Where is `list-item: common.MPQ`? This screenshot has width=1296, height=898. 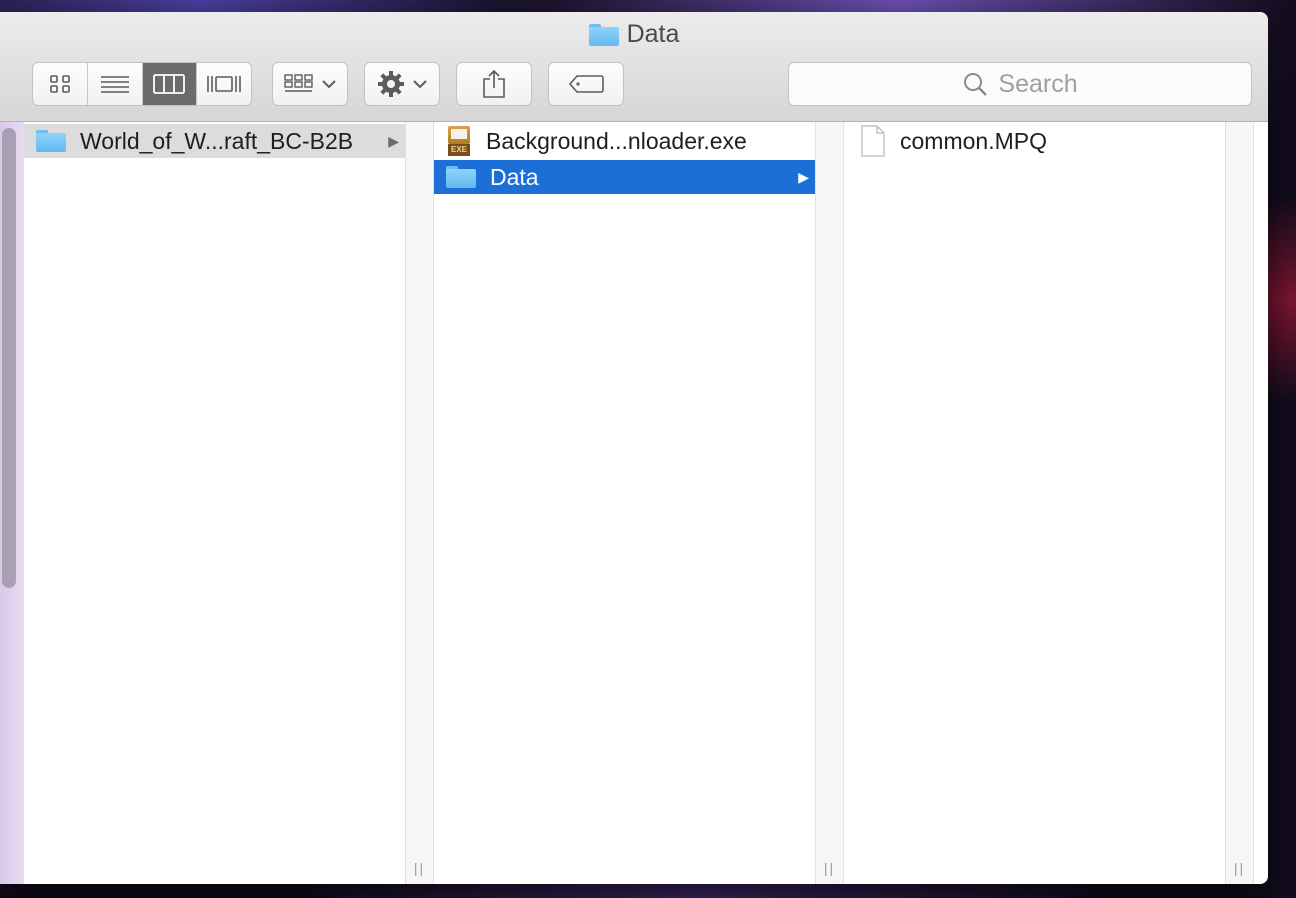
list-item: common.MPQ is located at coordinates (1034, 141).